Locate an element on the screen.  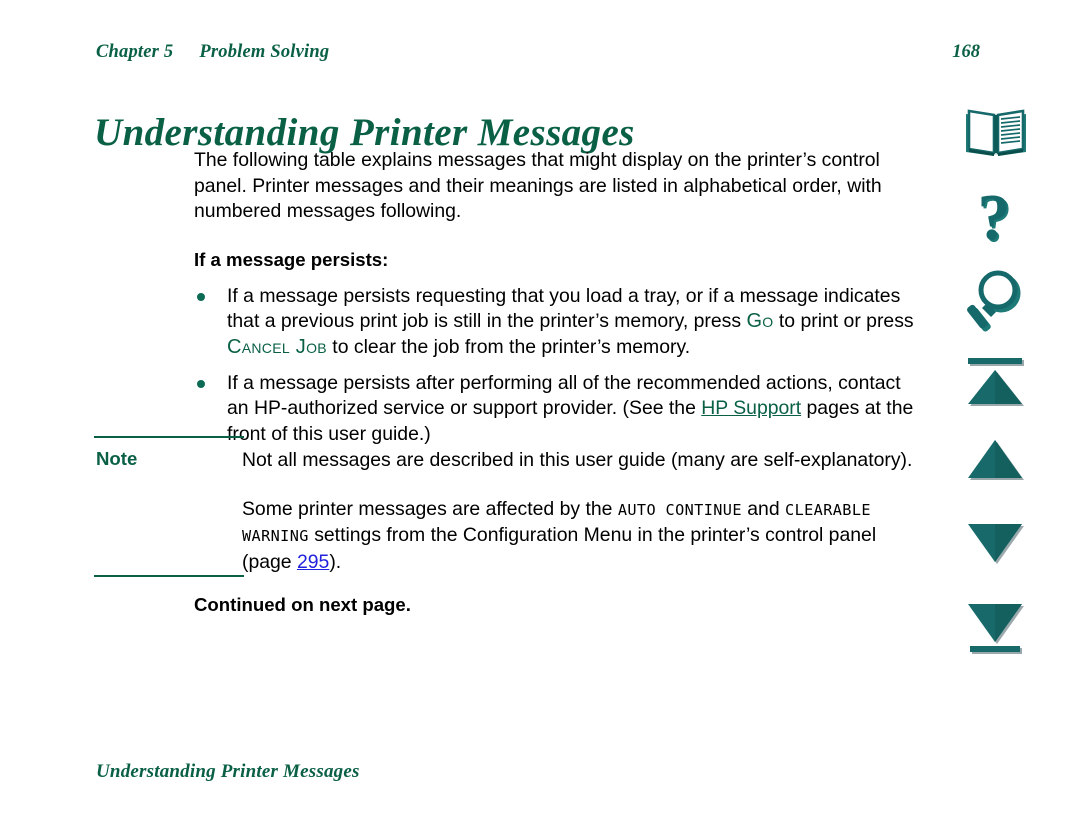
first-page-icon is located at coordinates (996, 391).